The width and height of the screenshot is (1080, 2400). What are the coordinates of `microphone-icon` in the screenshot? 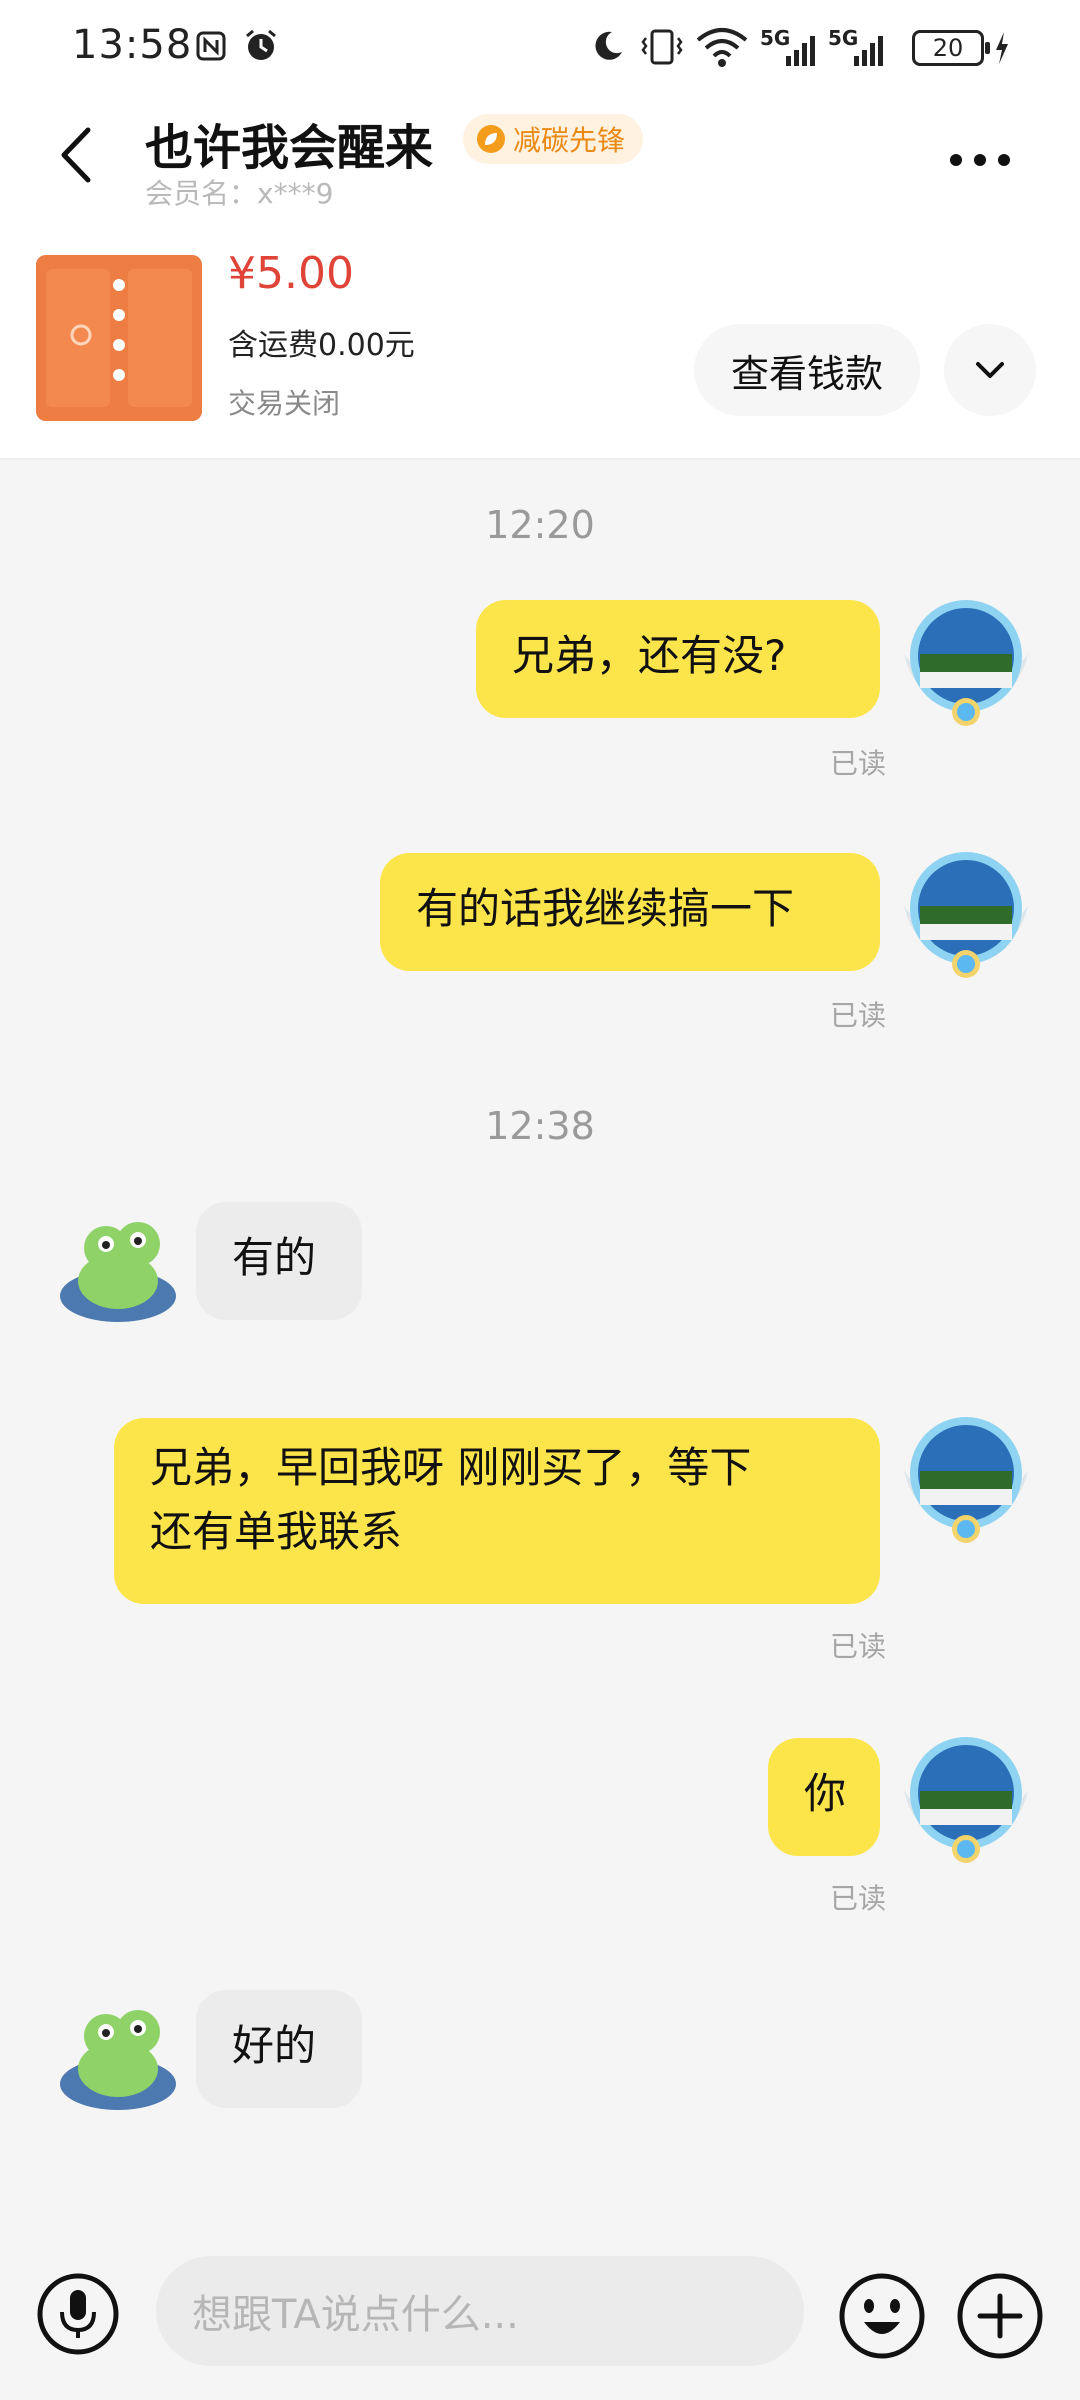 It's located at (78, 2314).